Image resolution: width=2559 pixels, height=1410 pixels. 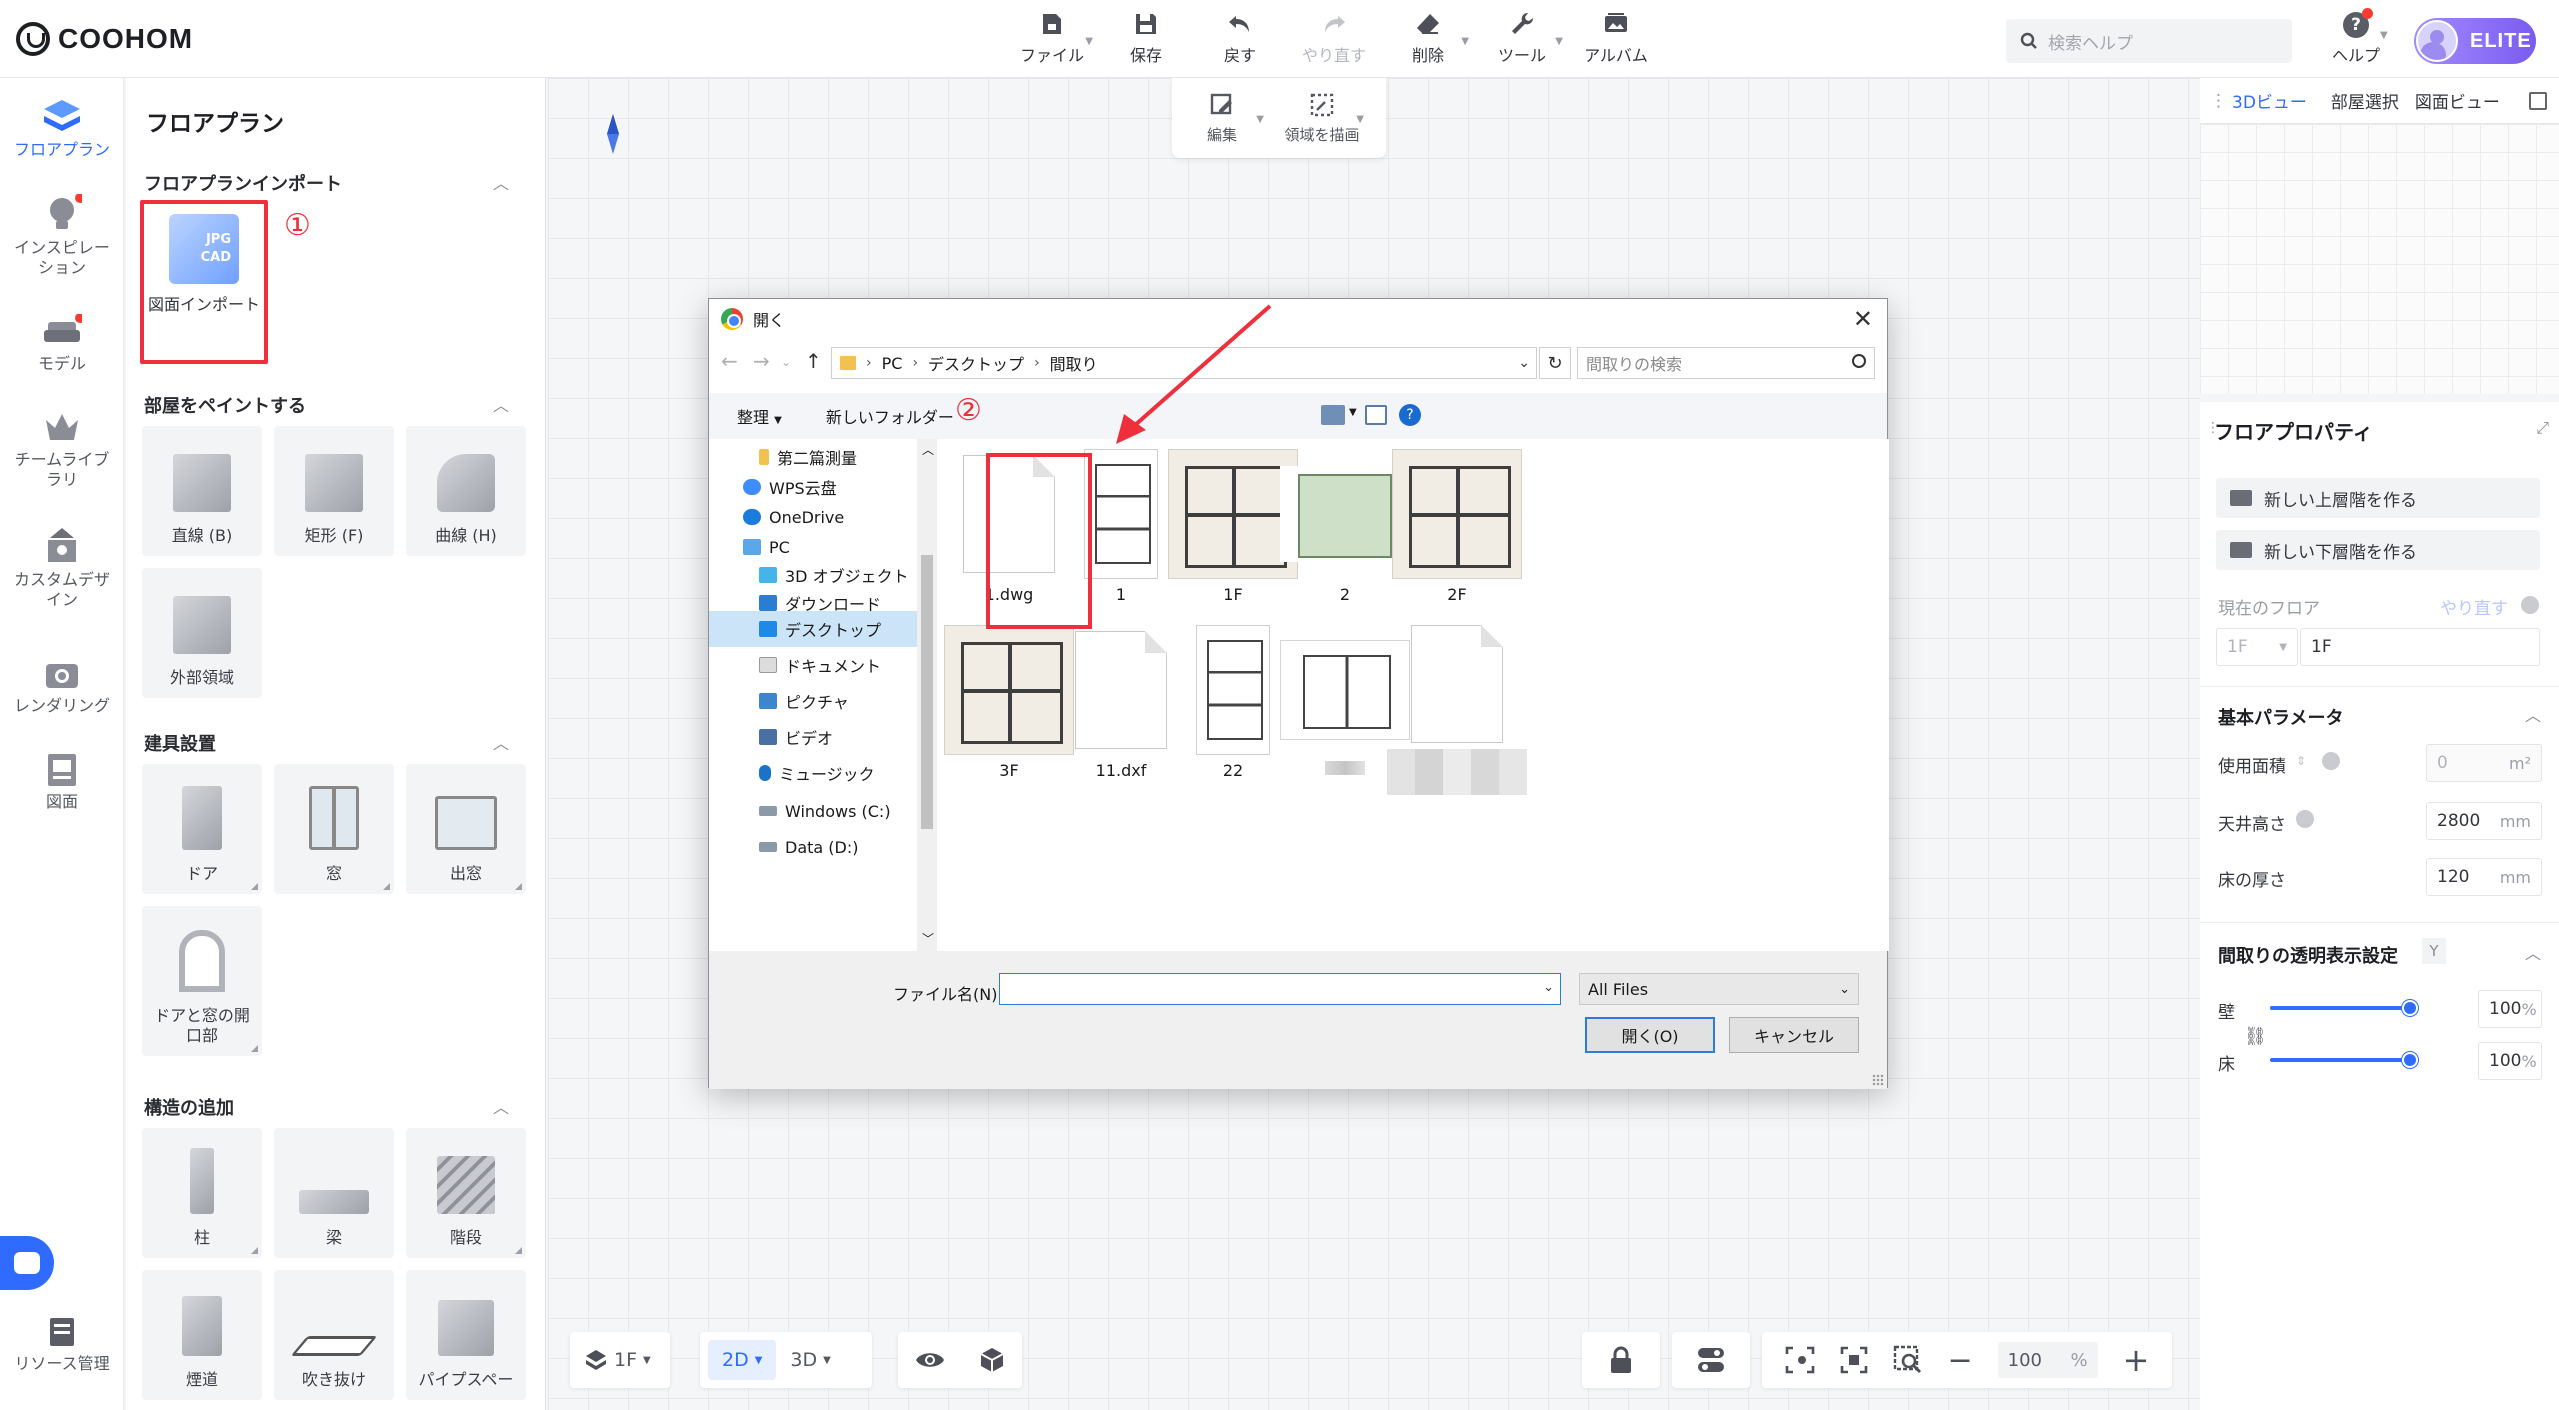 I want to click on nav-item-pictures: ピクチャ, so click(x=813, y=701).